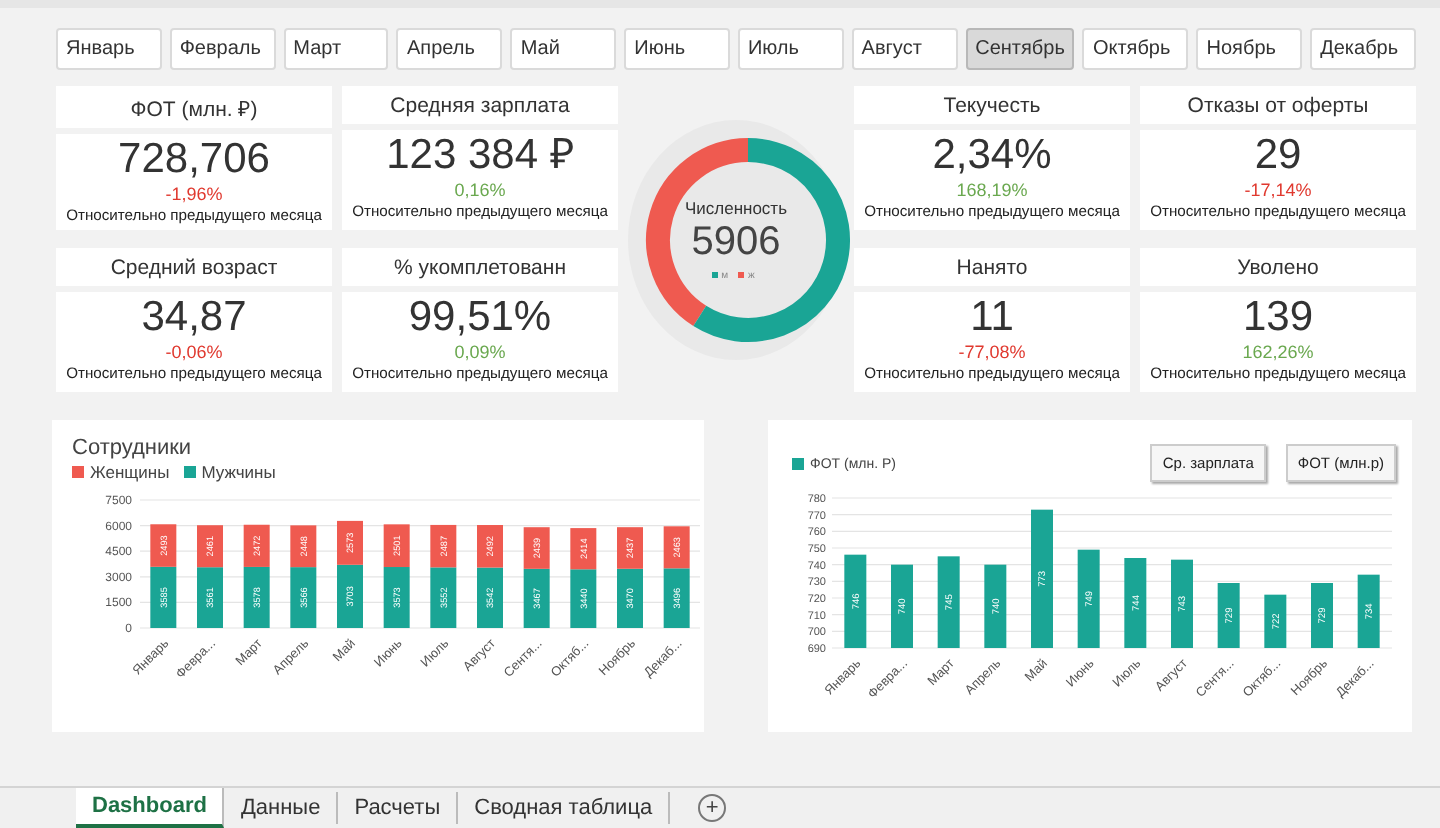 The height and width of the screenshot is (828, 1440). What do you see at coordinates (992, 353) in the screenshot?
I see `kpi-change: -77,08%` at bounding box center [992, 353].